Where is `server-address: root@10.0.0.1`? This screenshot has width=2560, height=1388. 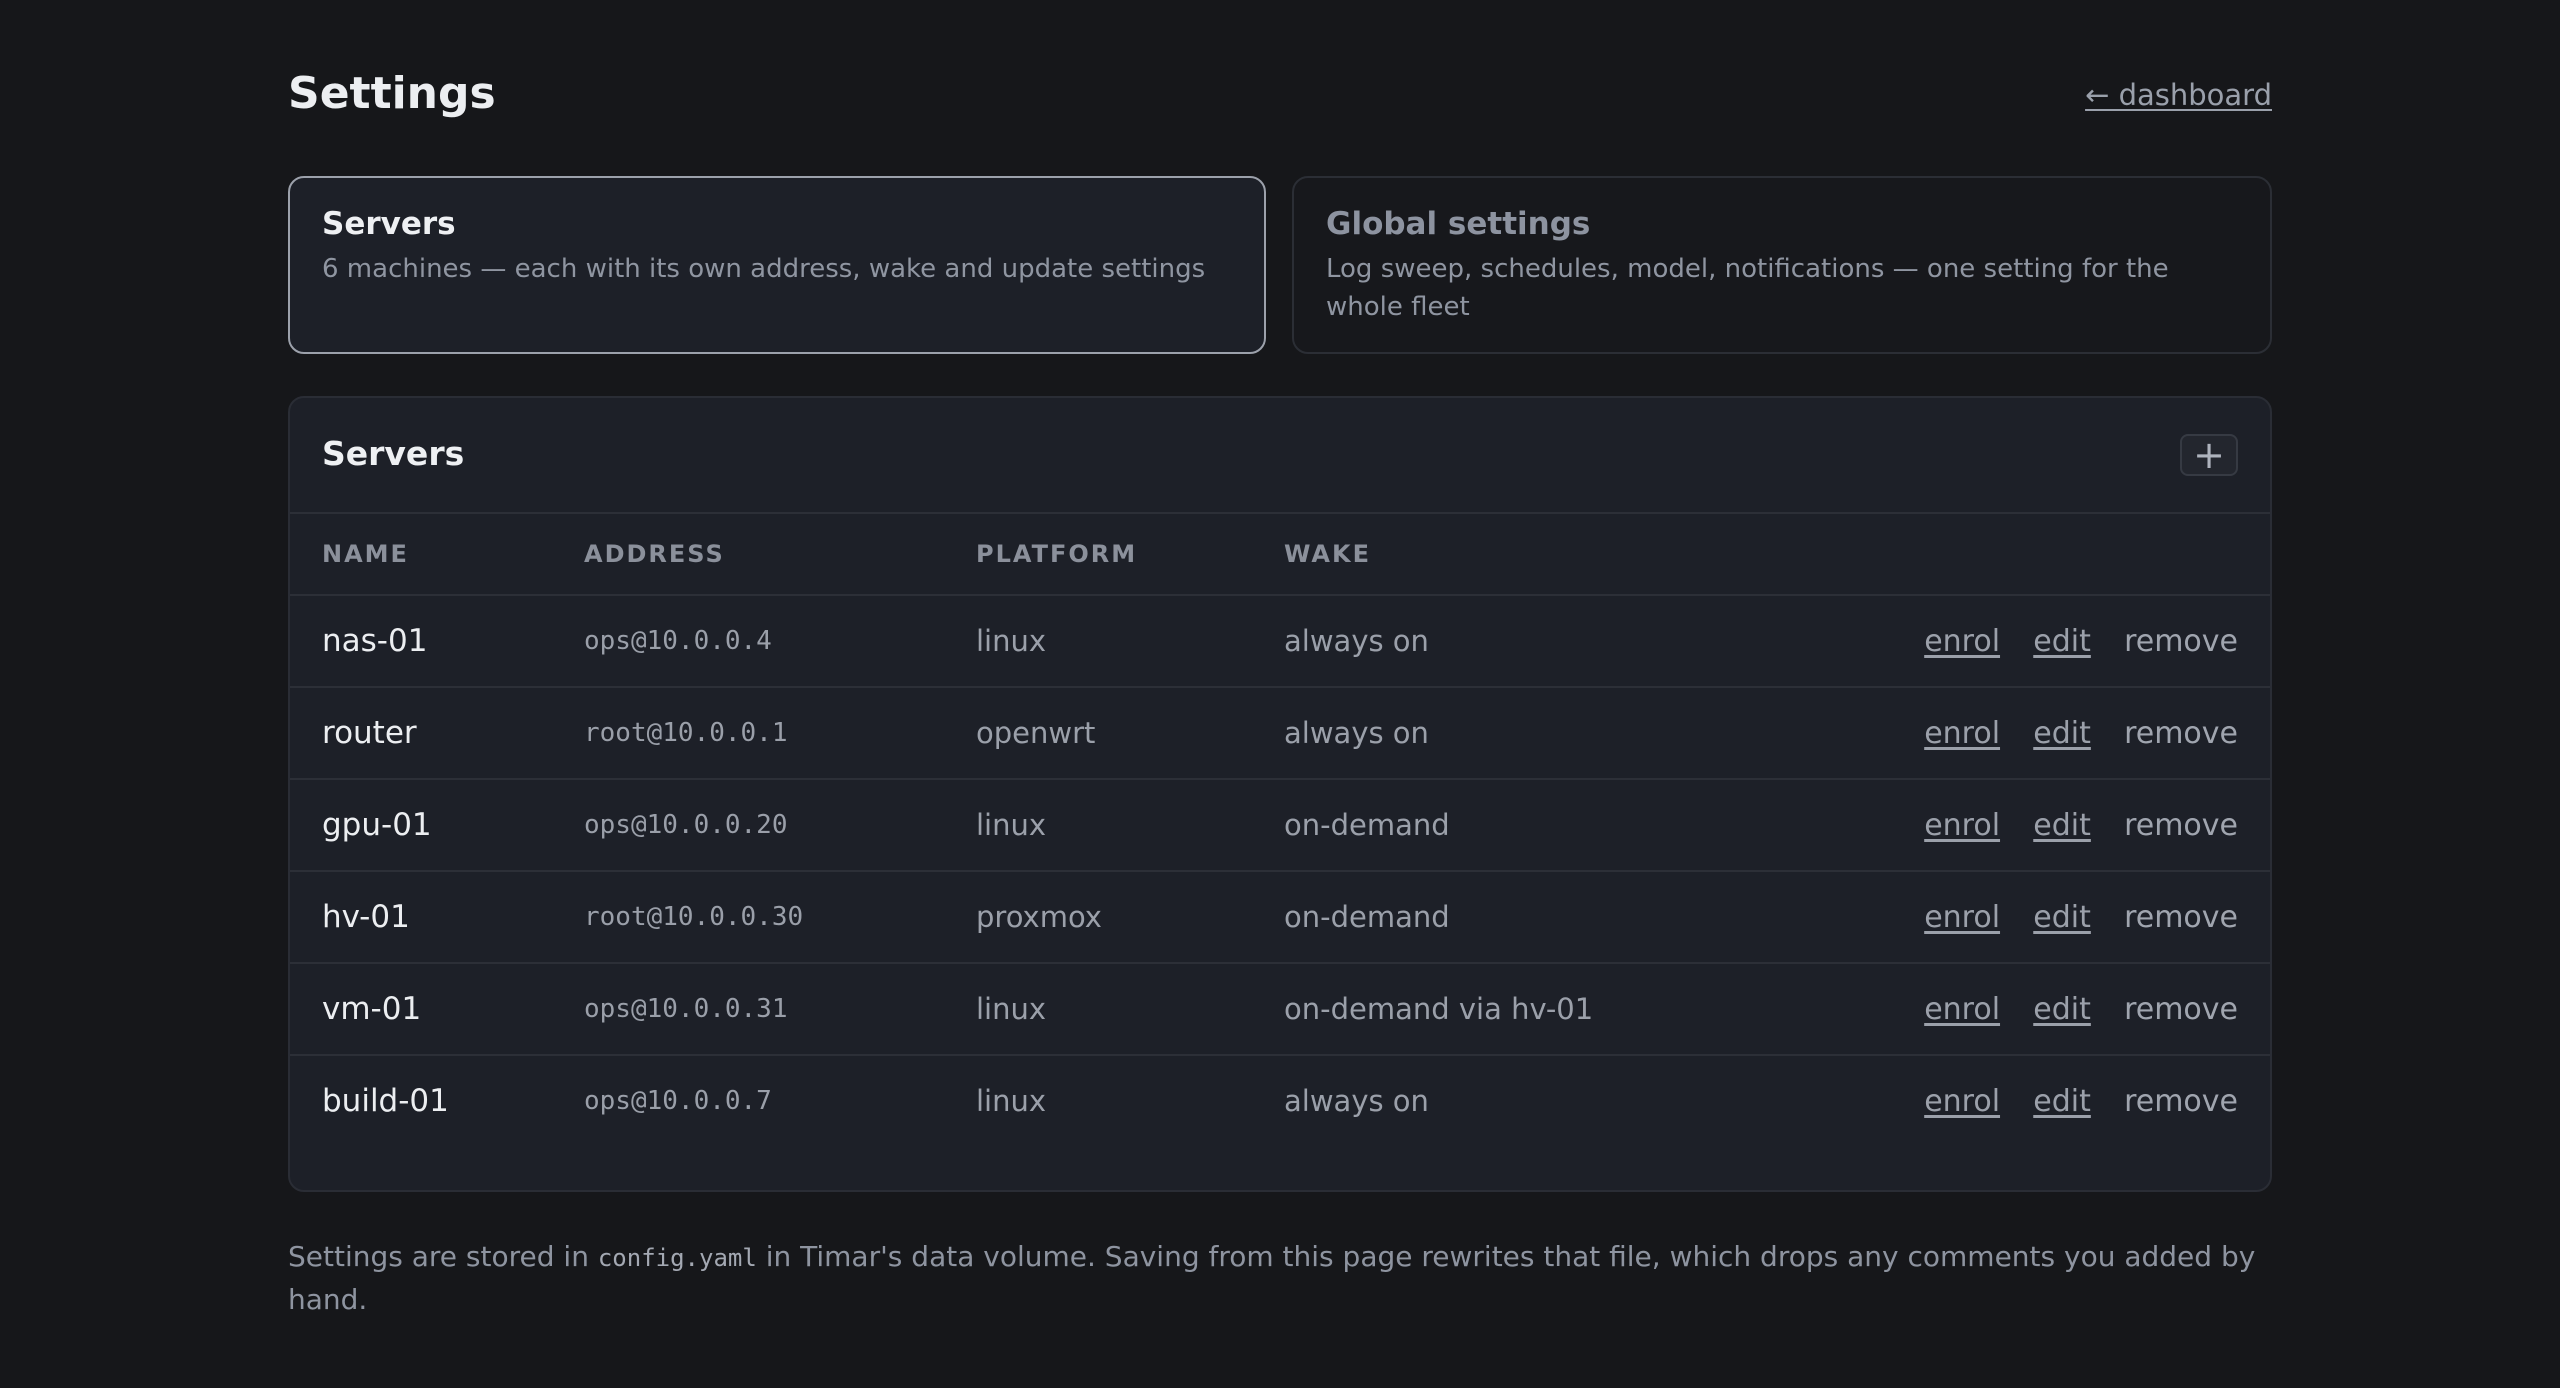 server-address: root@10.0.0.1 is located at coordinates (780, 733).